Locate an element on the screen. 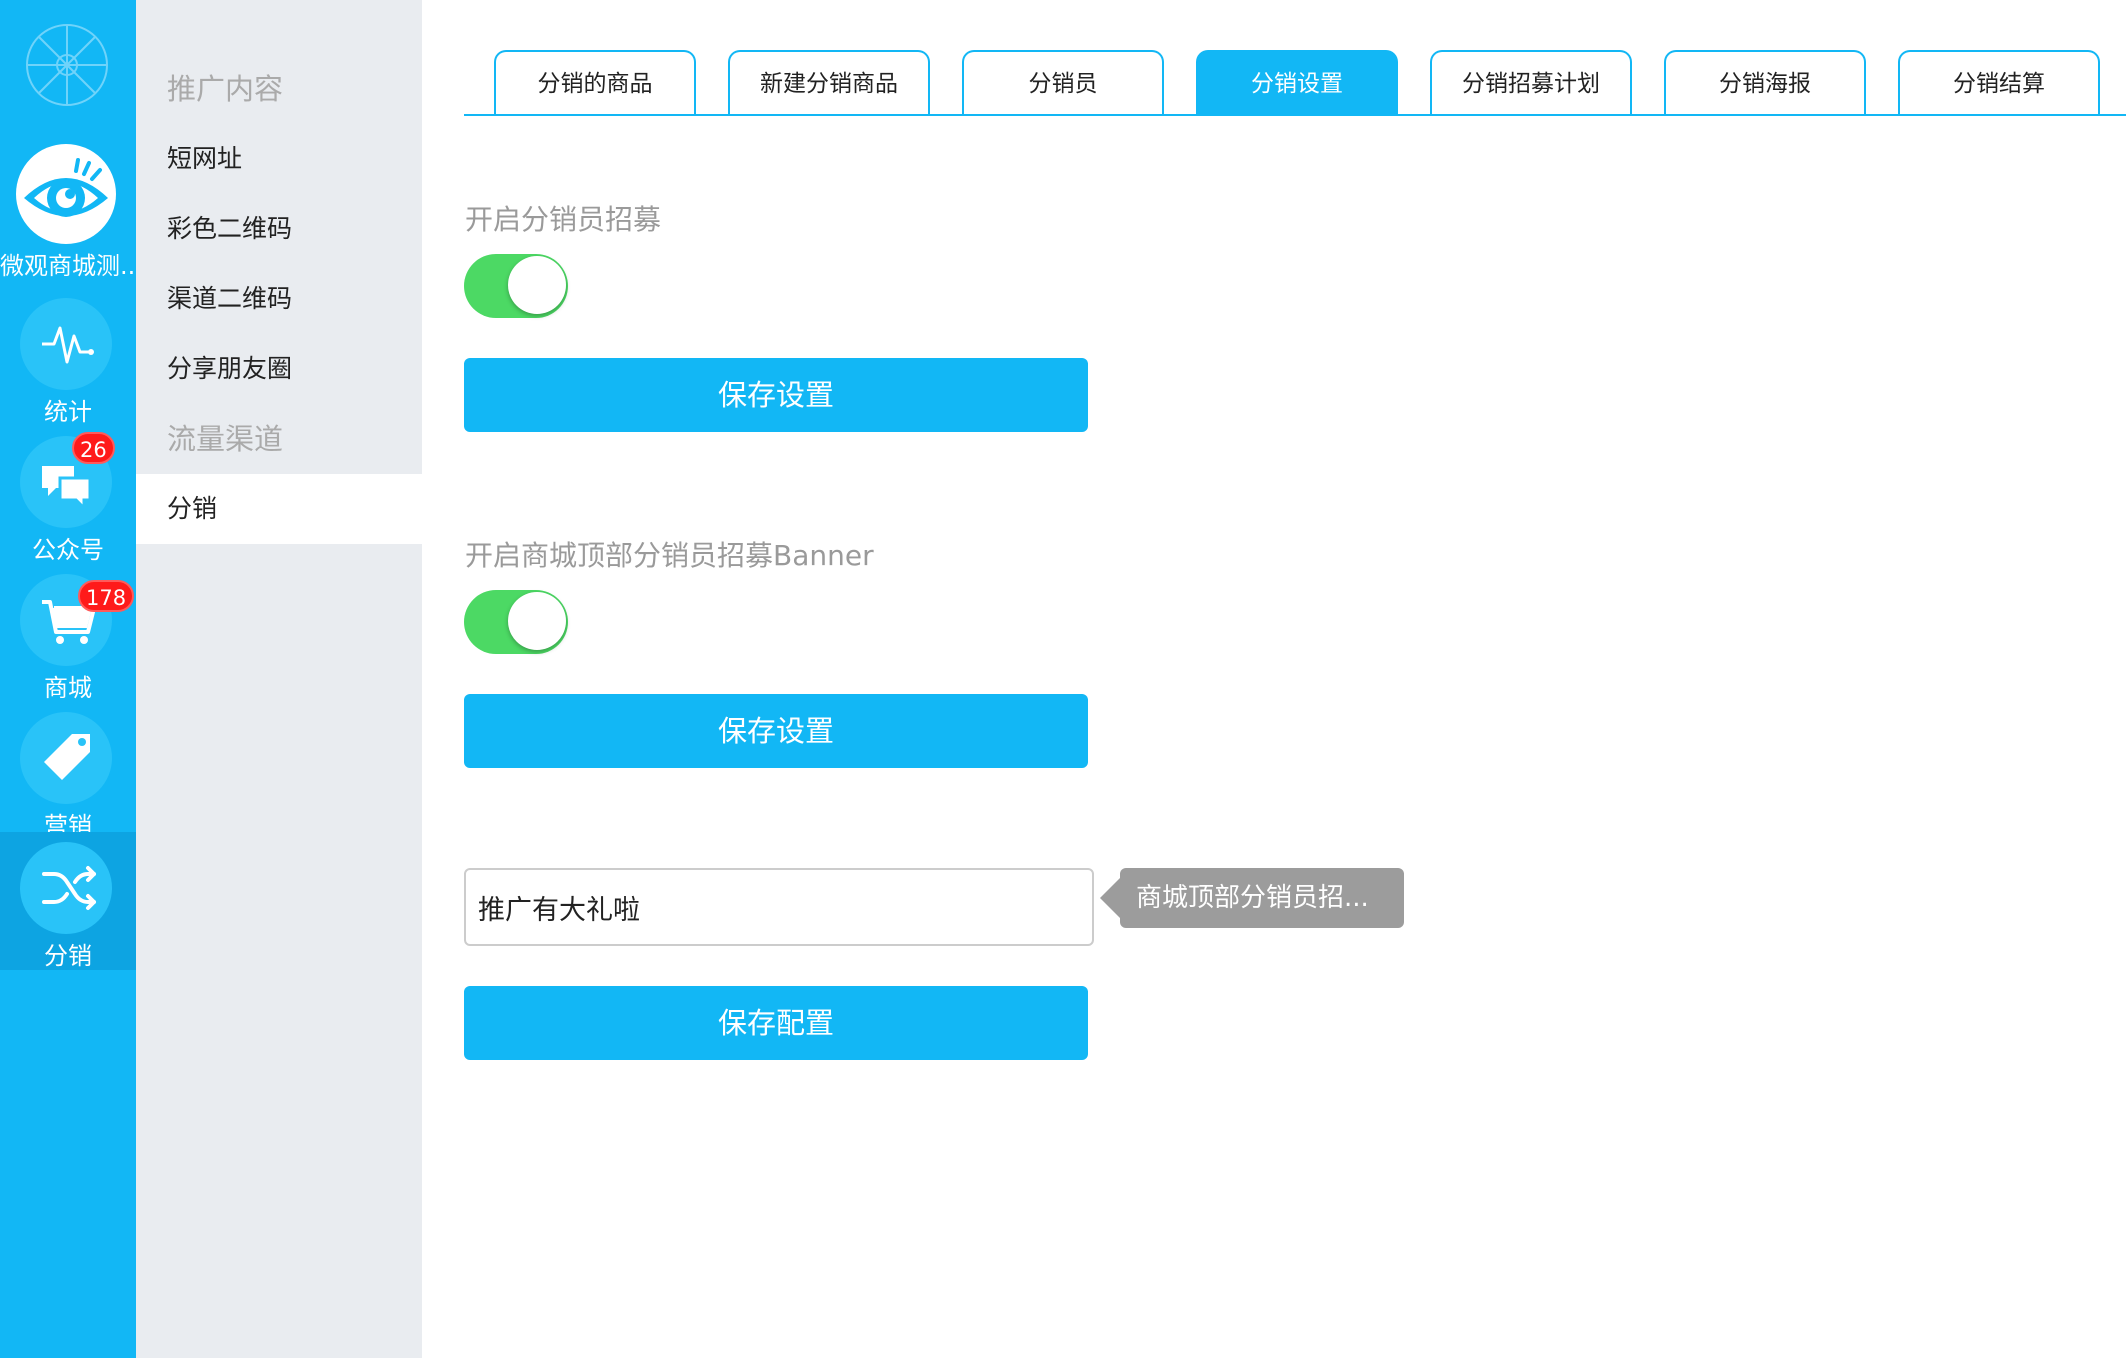 The height and width of the screenshot is (1358, 2126). banner-toggle is located at coordinates (516, 622).